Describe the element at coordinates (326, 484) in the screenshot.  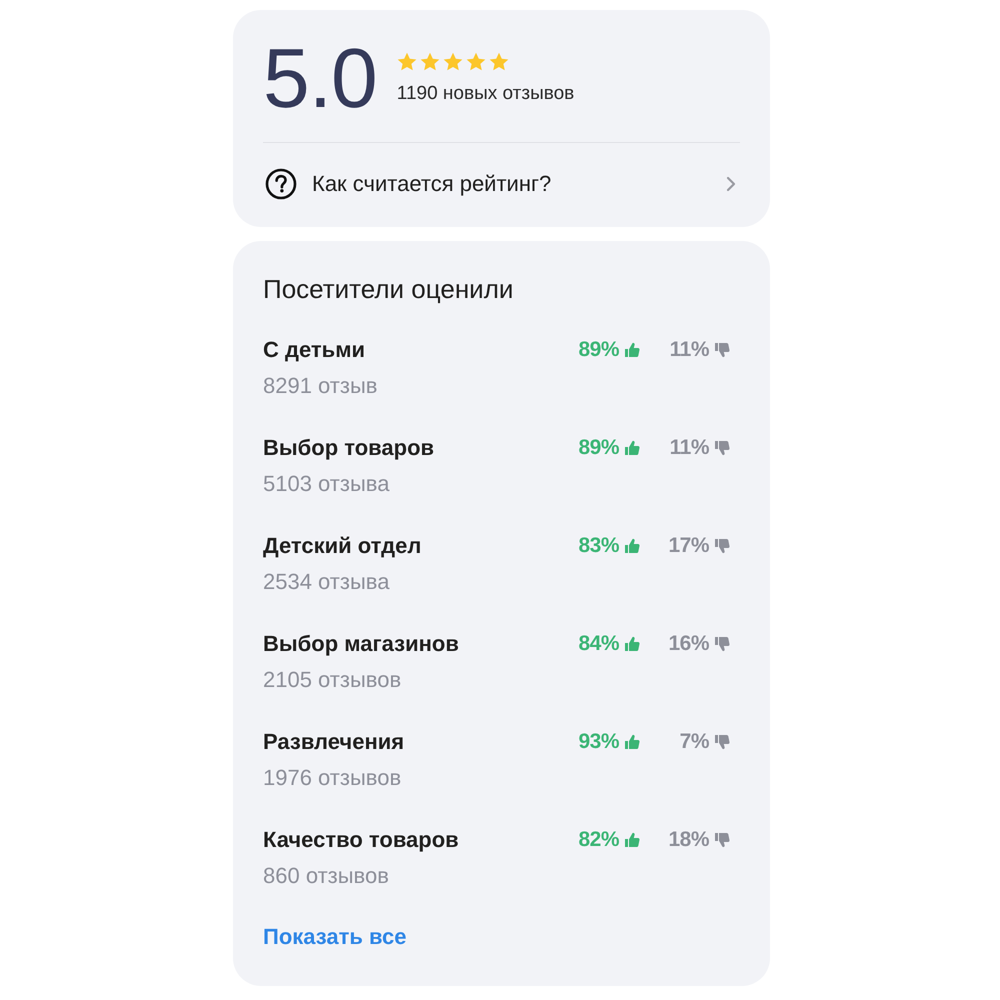
I see `aspect-review-count: 5103 отзыва` at that location.